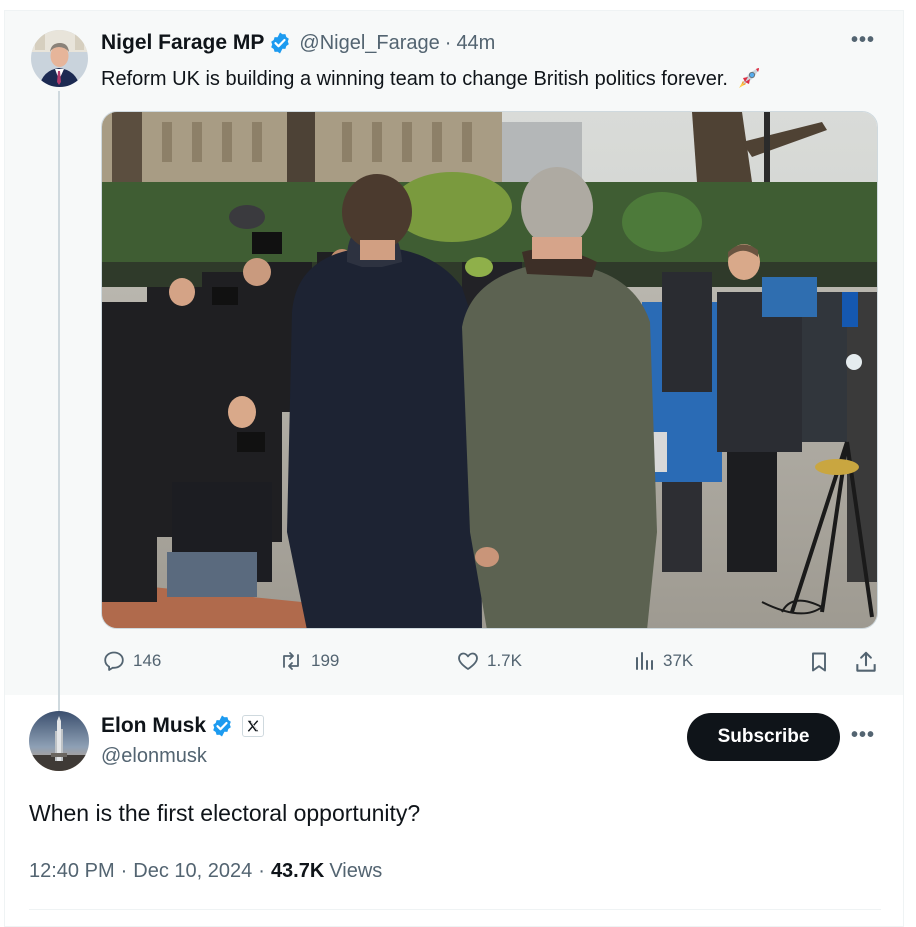 The height and width of the screenshot is (927, 916). I want to click on reply-button: 146, so click(131, 661).